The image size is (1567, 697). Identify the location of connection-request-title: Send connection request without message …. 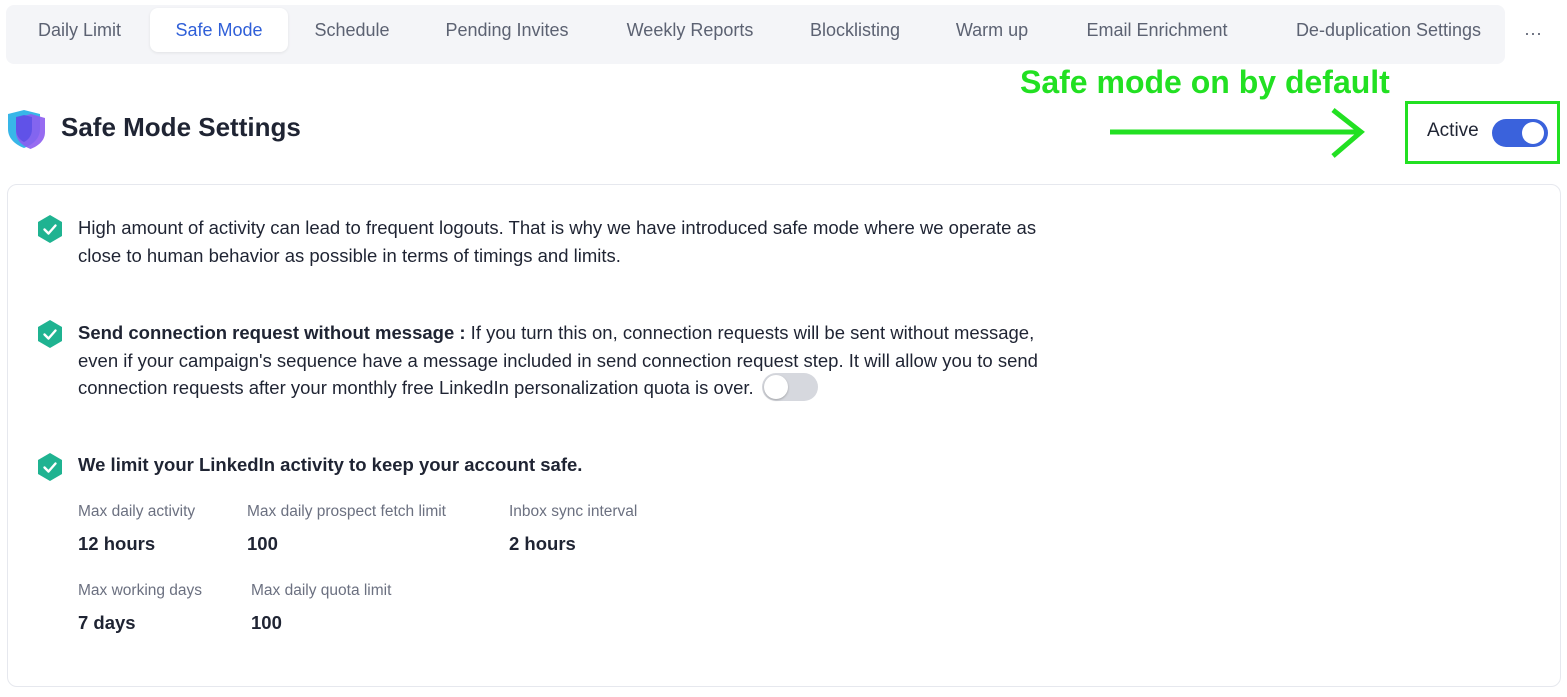
(272, 332).